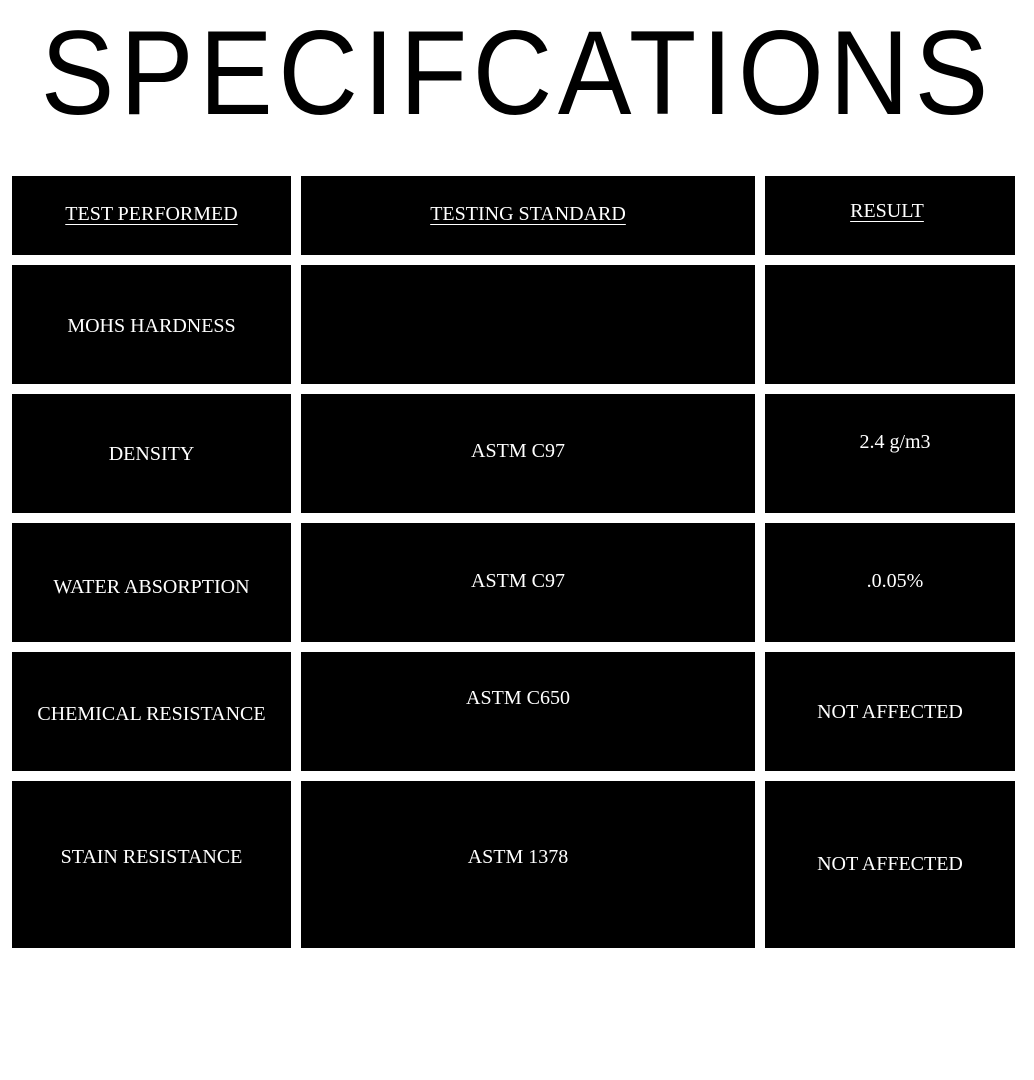 Image resolution: width=1034 pixels, height=1080 pixels. What do you see at coordinates (517, 73) in the screenshot?
I see `page-title: SPECIFCATIONS` at bounding box center [517, 73].